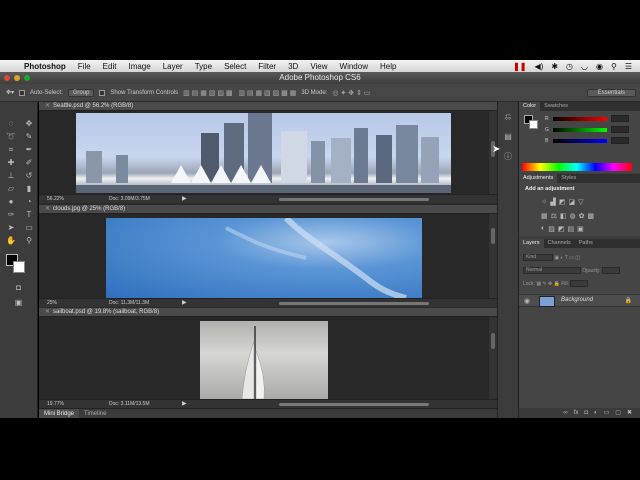 The width and height of the screenshot is (640, 480). What do you see at coordinates (551, 229) in the screenshot?
I see `posterize-icon: ▨` at bounding box center [551, 229].